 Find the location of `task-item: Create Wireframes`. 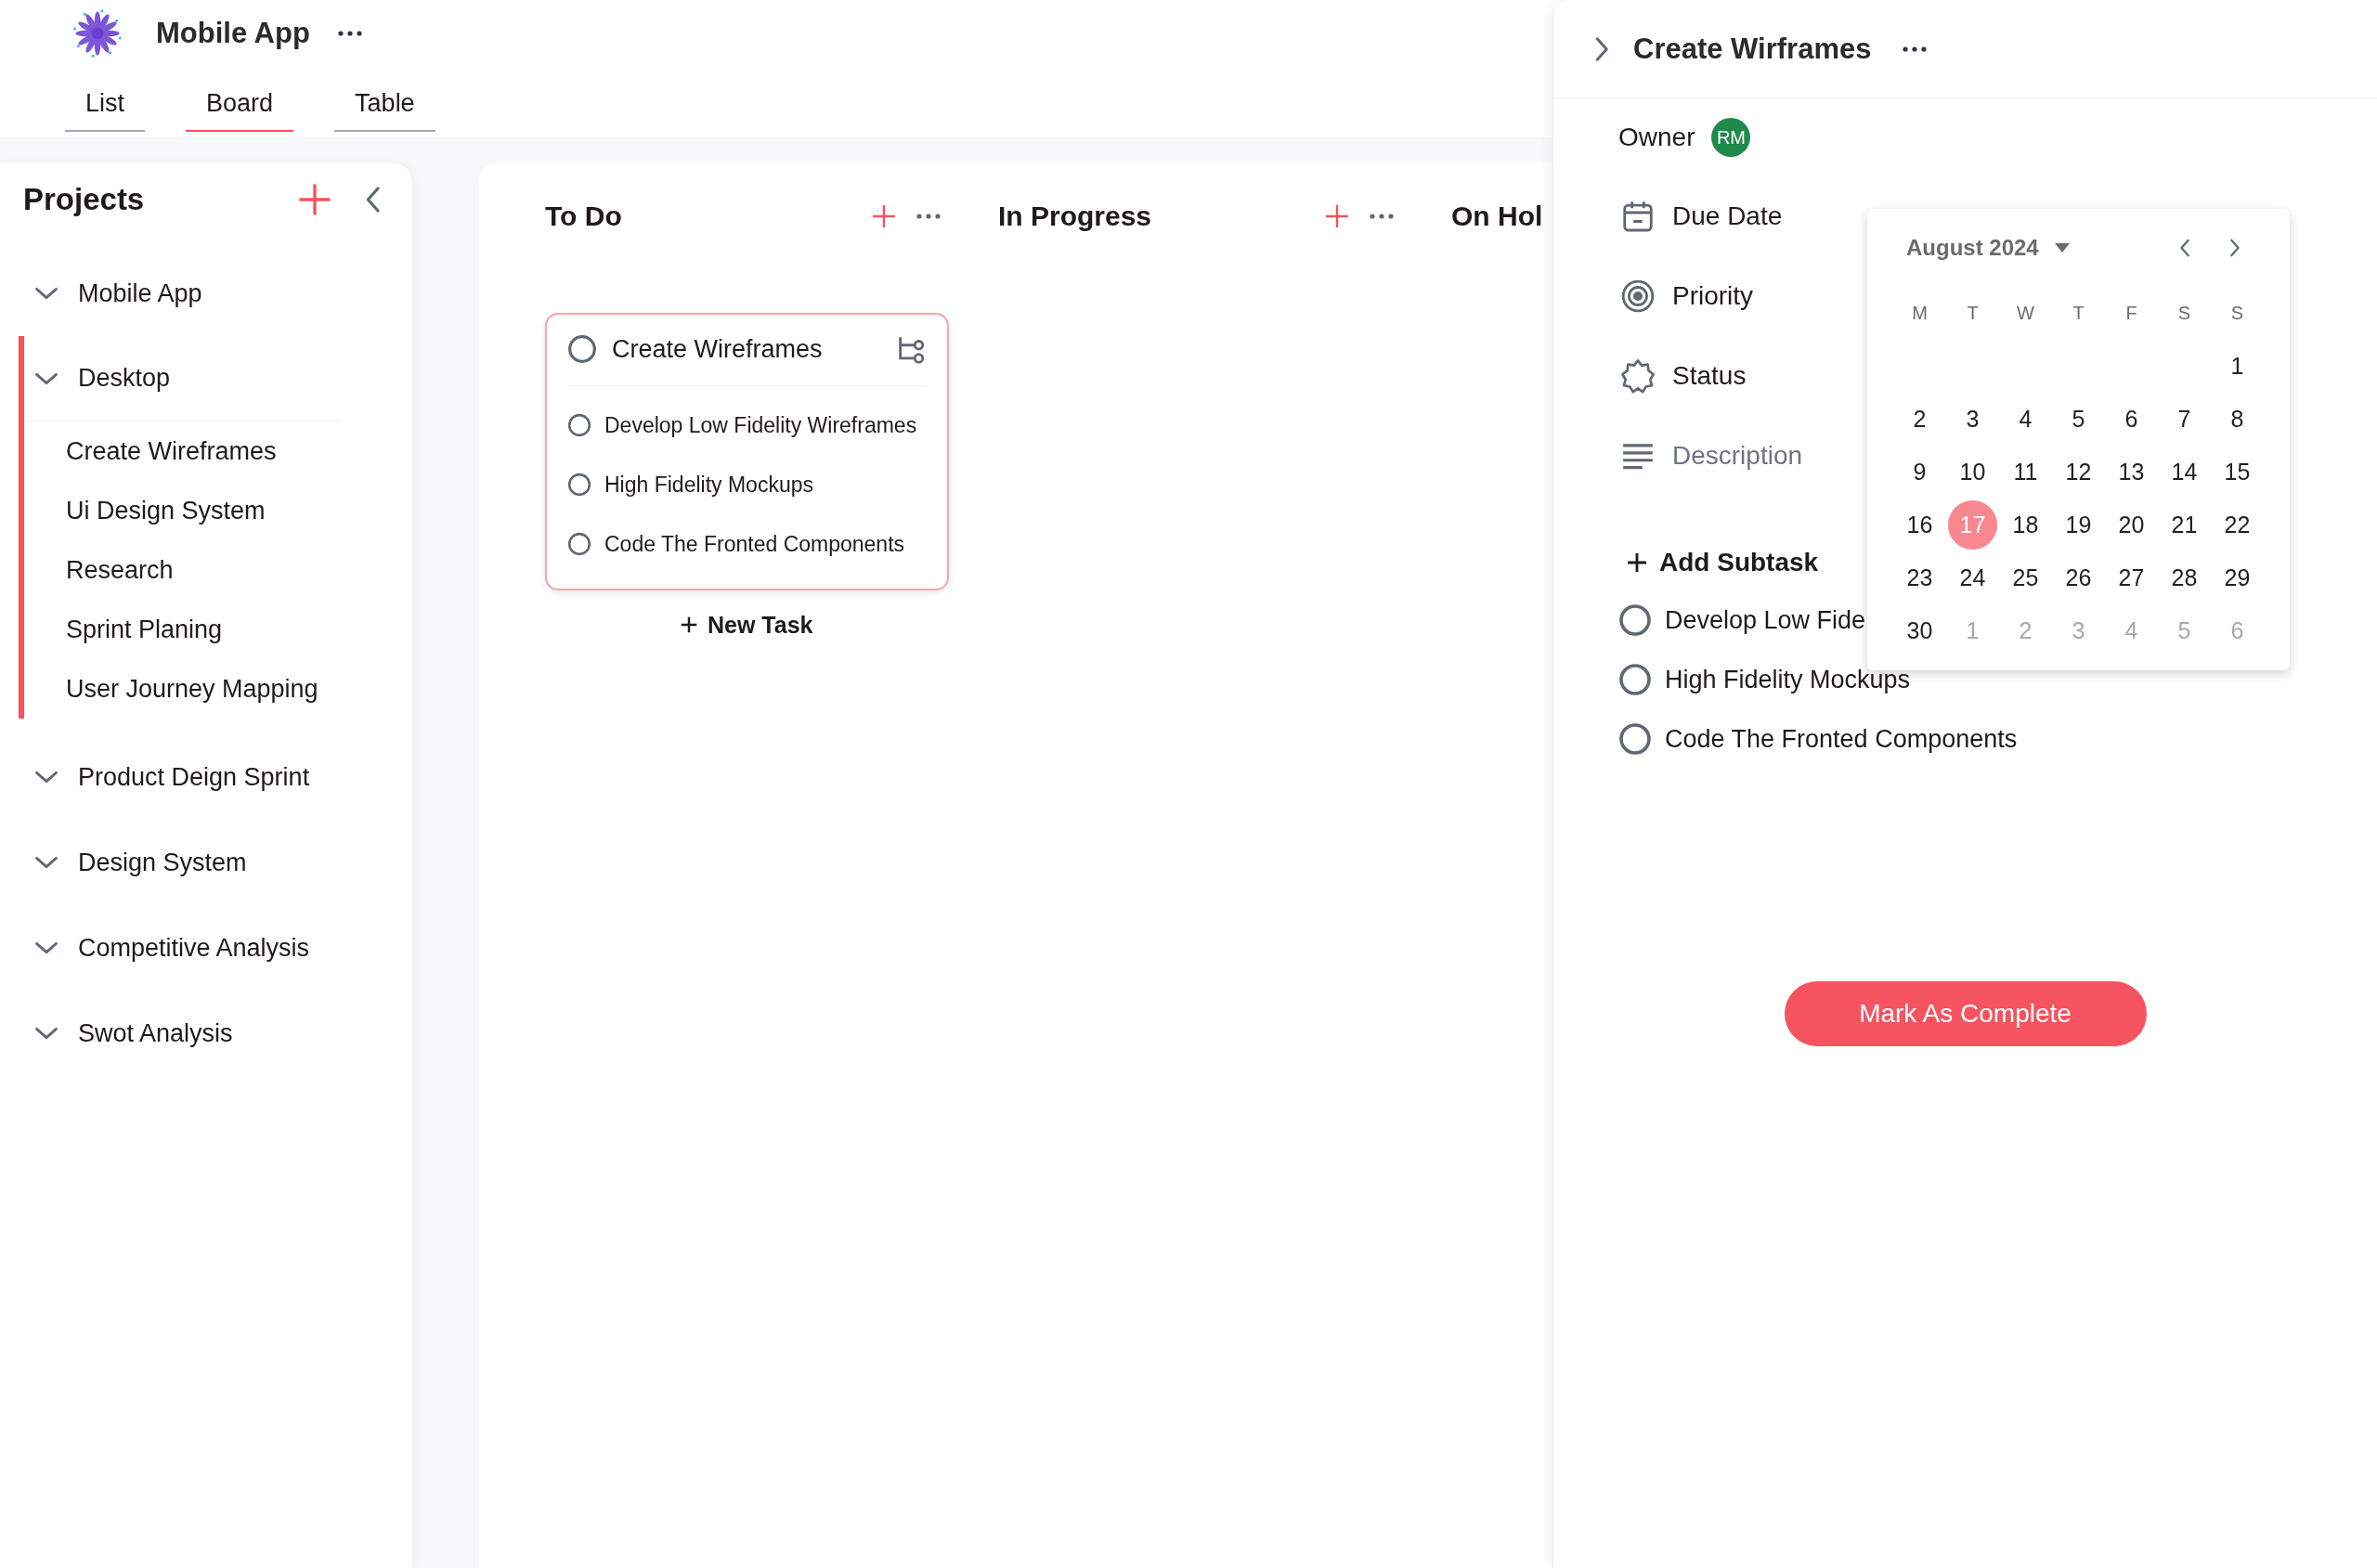

task-item: Create Wireframes is located at coordinates (150, 451).